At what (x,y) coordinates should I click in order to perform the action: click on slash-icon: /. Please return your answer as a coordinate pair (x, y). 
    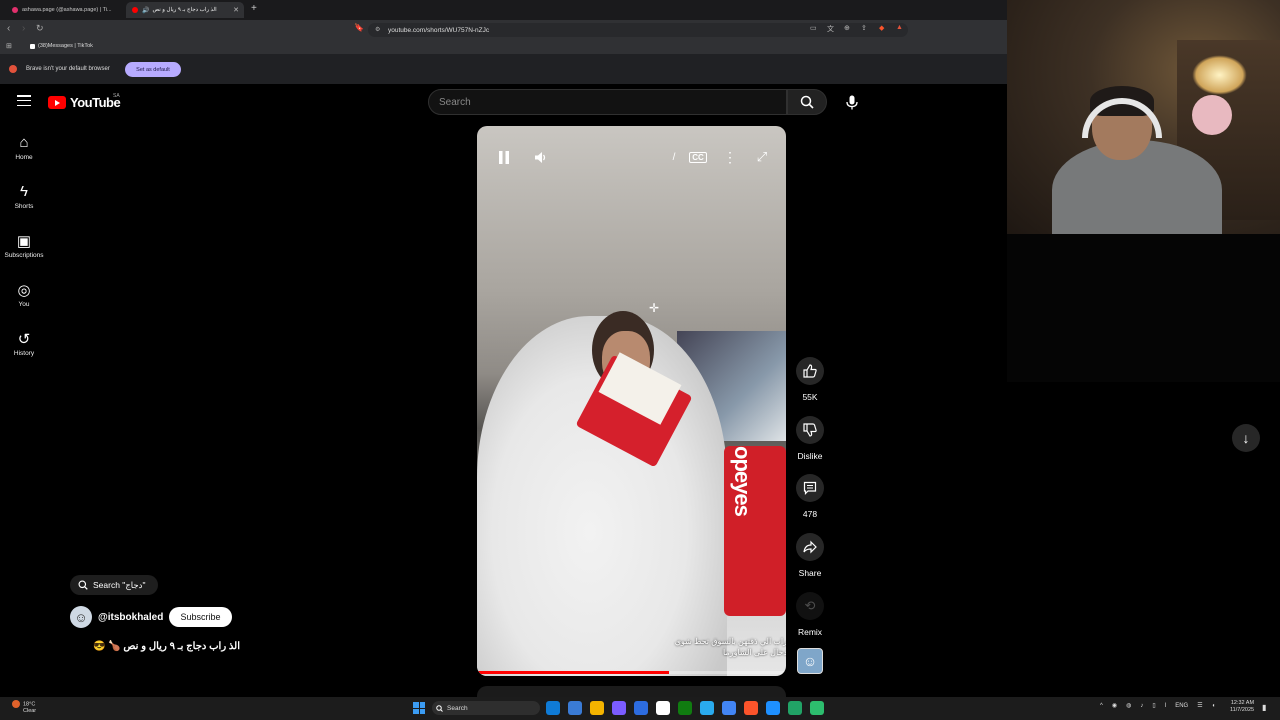
    Looking at the image, I should click on (674, 157).